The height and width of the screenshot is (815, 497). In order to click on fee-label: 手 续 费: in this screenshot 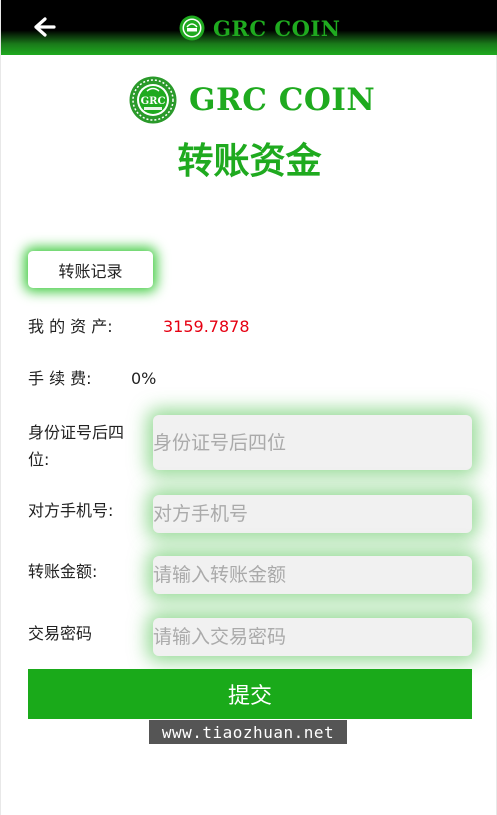, I will do `click(60, 378)`.